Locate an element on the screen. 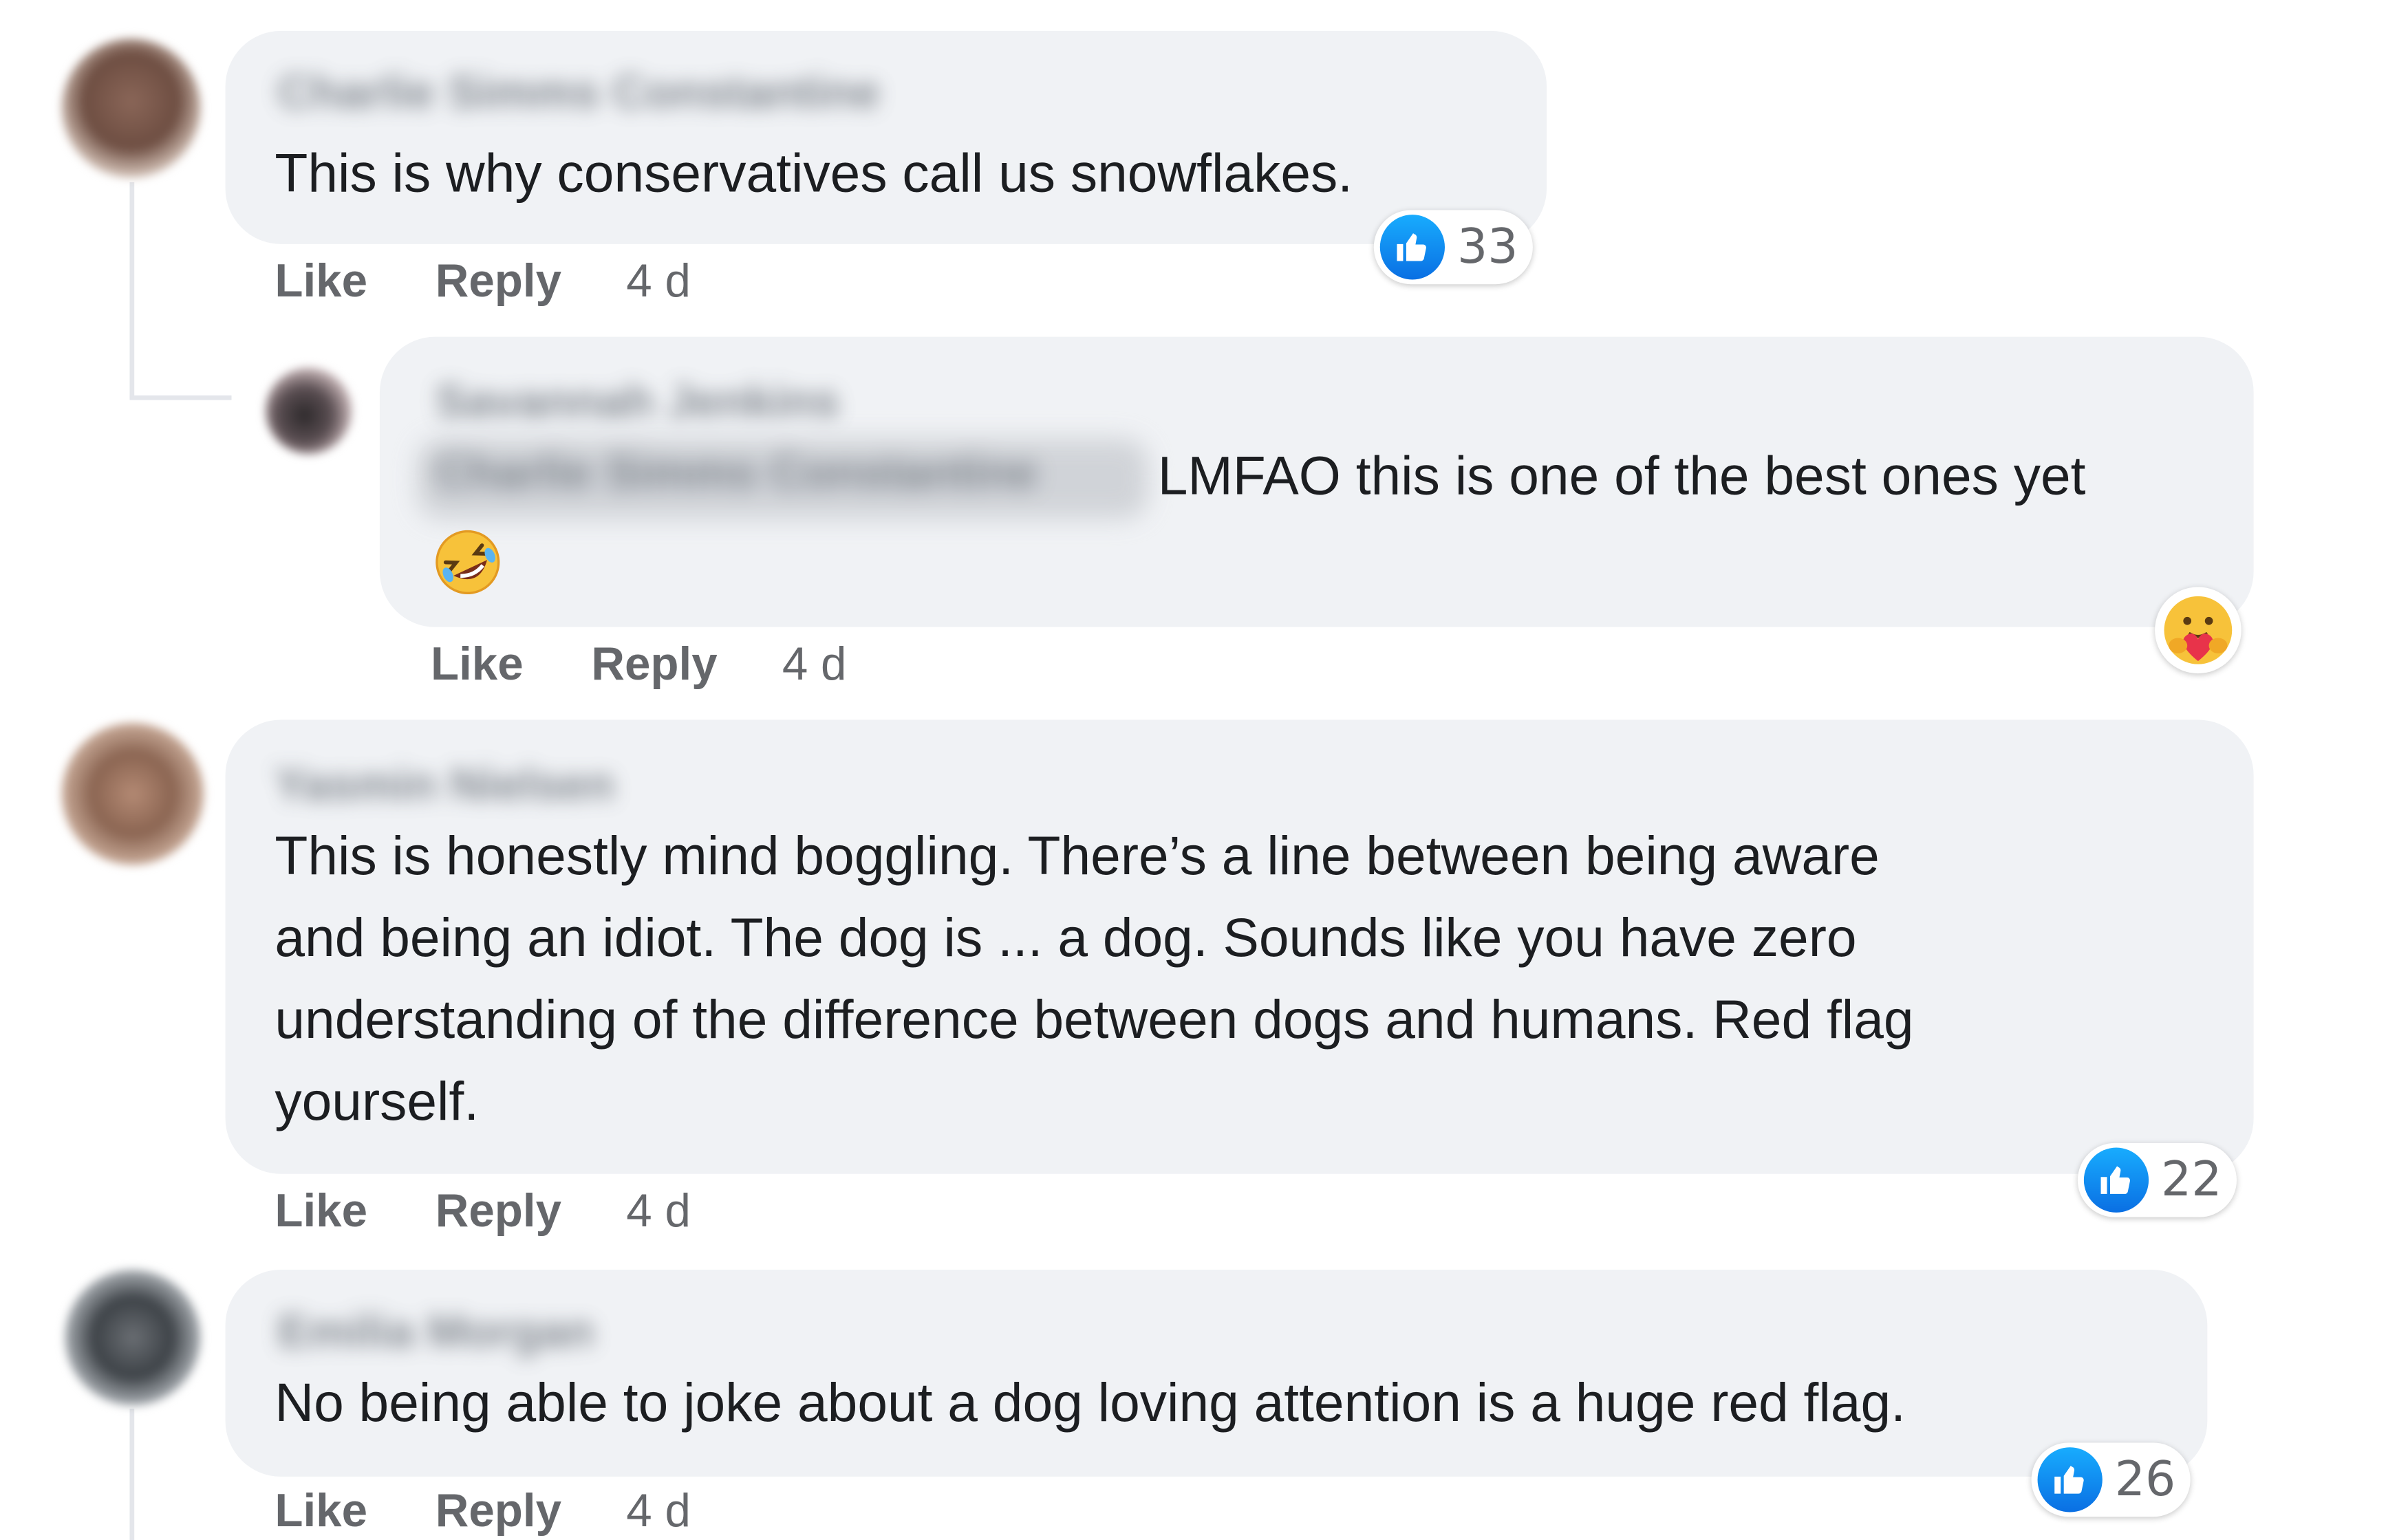  reaction-count: 22 is located at coordinates (2191, 1180).